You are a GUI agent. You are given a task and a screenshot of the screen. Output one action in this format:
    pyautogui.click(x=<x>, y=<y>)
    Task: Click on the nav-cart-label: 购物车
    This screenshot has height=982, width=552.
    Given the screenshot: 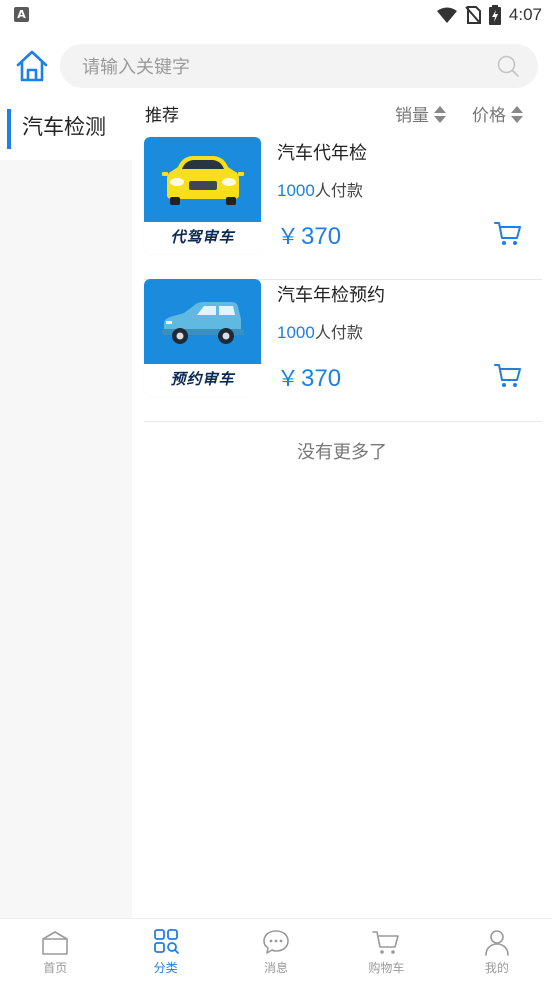 What is the action you would take?
    pyautogui.click(x=386, y=968)
    